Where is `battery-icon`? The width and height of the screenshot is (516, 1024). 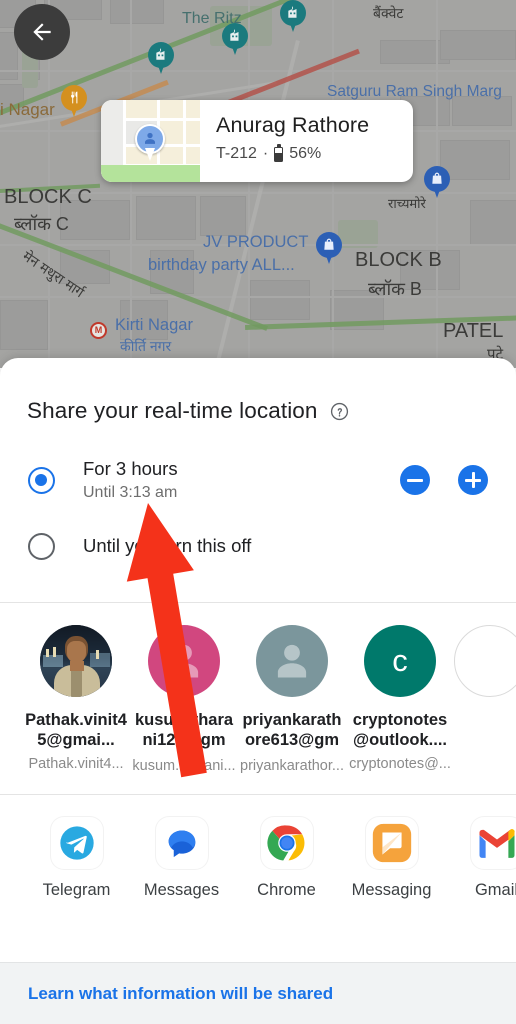
battery-icon is located at coordinates (279, 153).